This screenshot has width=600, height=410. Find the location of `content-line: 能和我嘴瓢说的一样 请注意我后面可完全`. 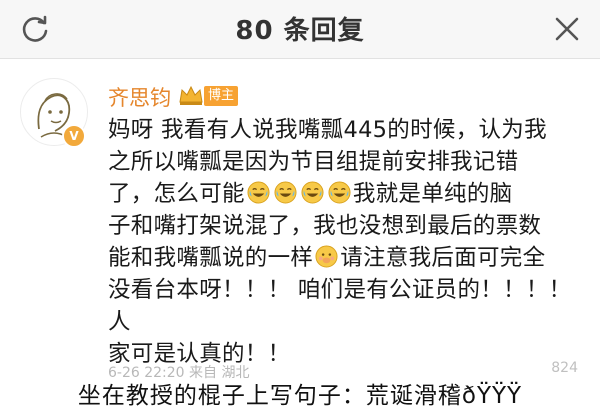

content-line: 能和我嘴瓢说的一样 请注意我后面可完全 is located at coordinates (343, 258).